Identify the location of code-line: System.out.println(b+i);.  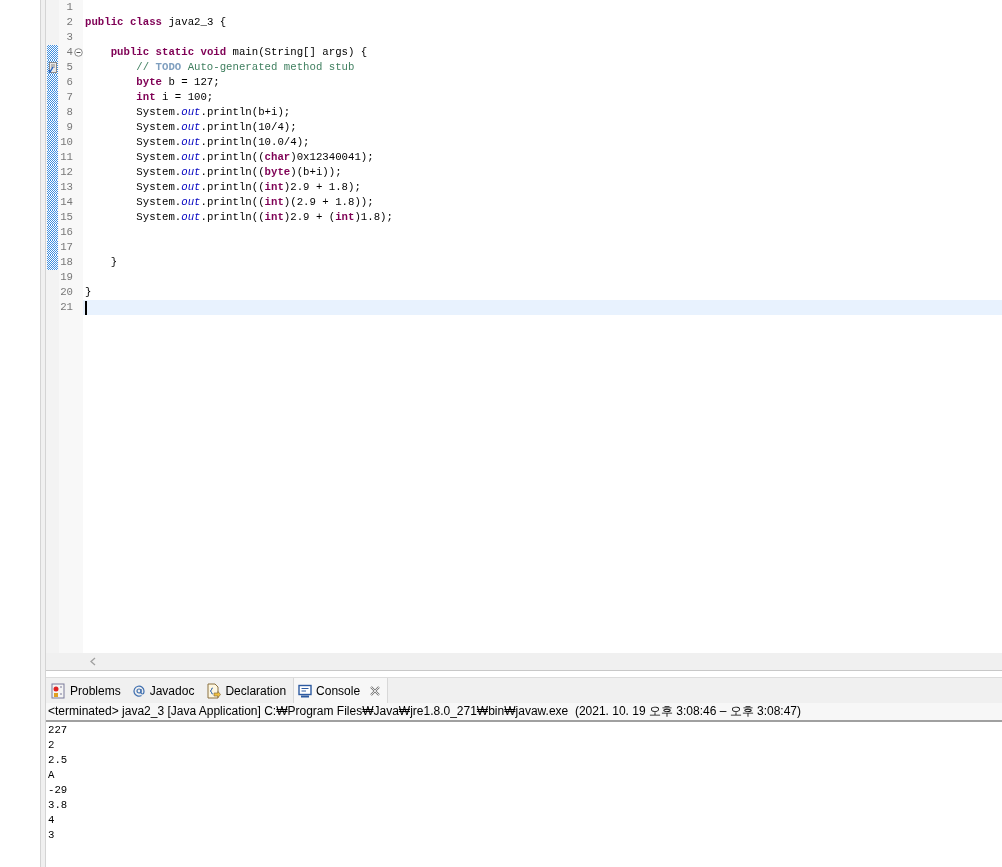
(213, 112).